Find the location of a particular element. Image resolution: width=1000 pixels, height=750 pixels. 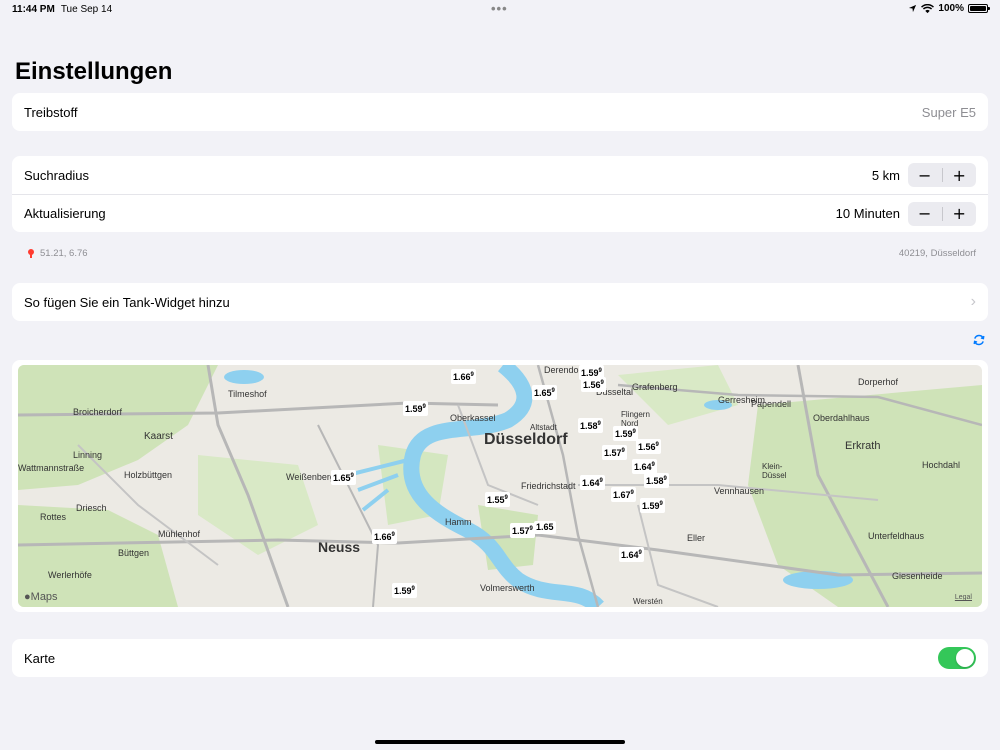

map-city-label: Erkrath is located at coordinates (863, 446).